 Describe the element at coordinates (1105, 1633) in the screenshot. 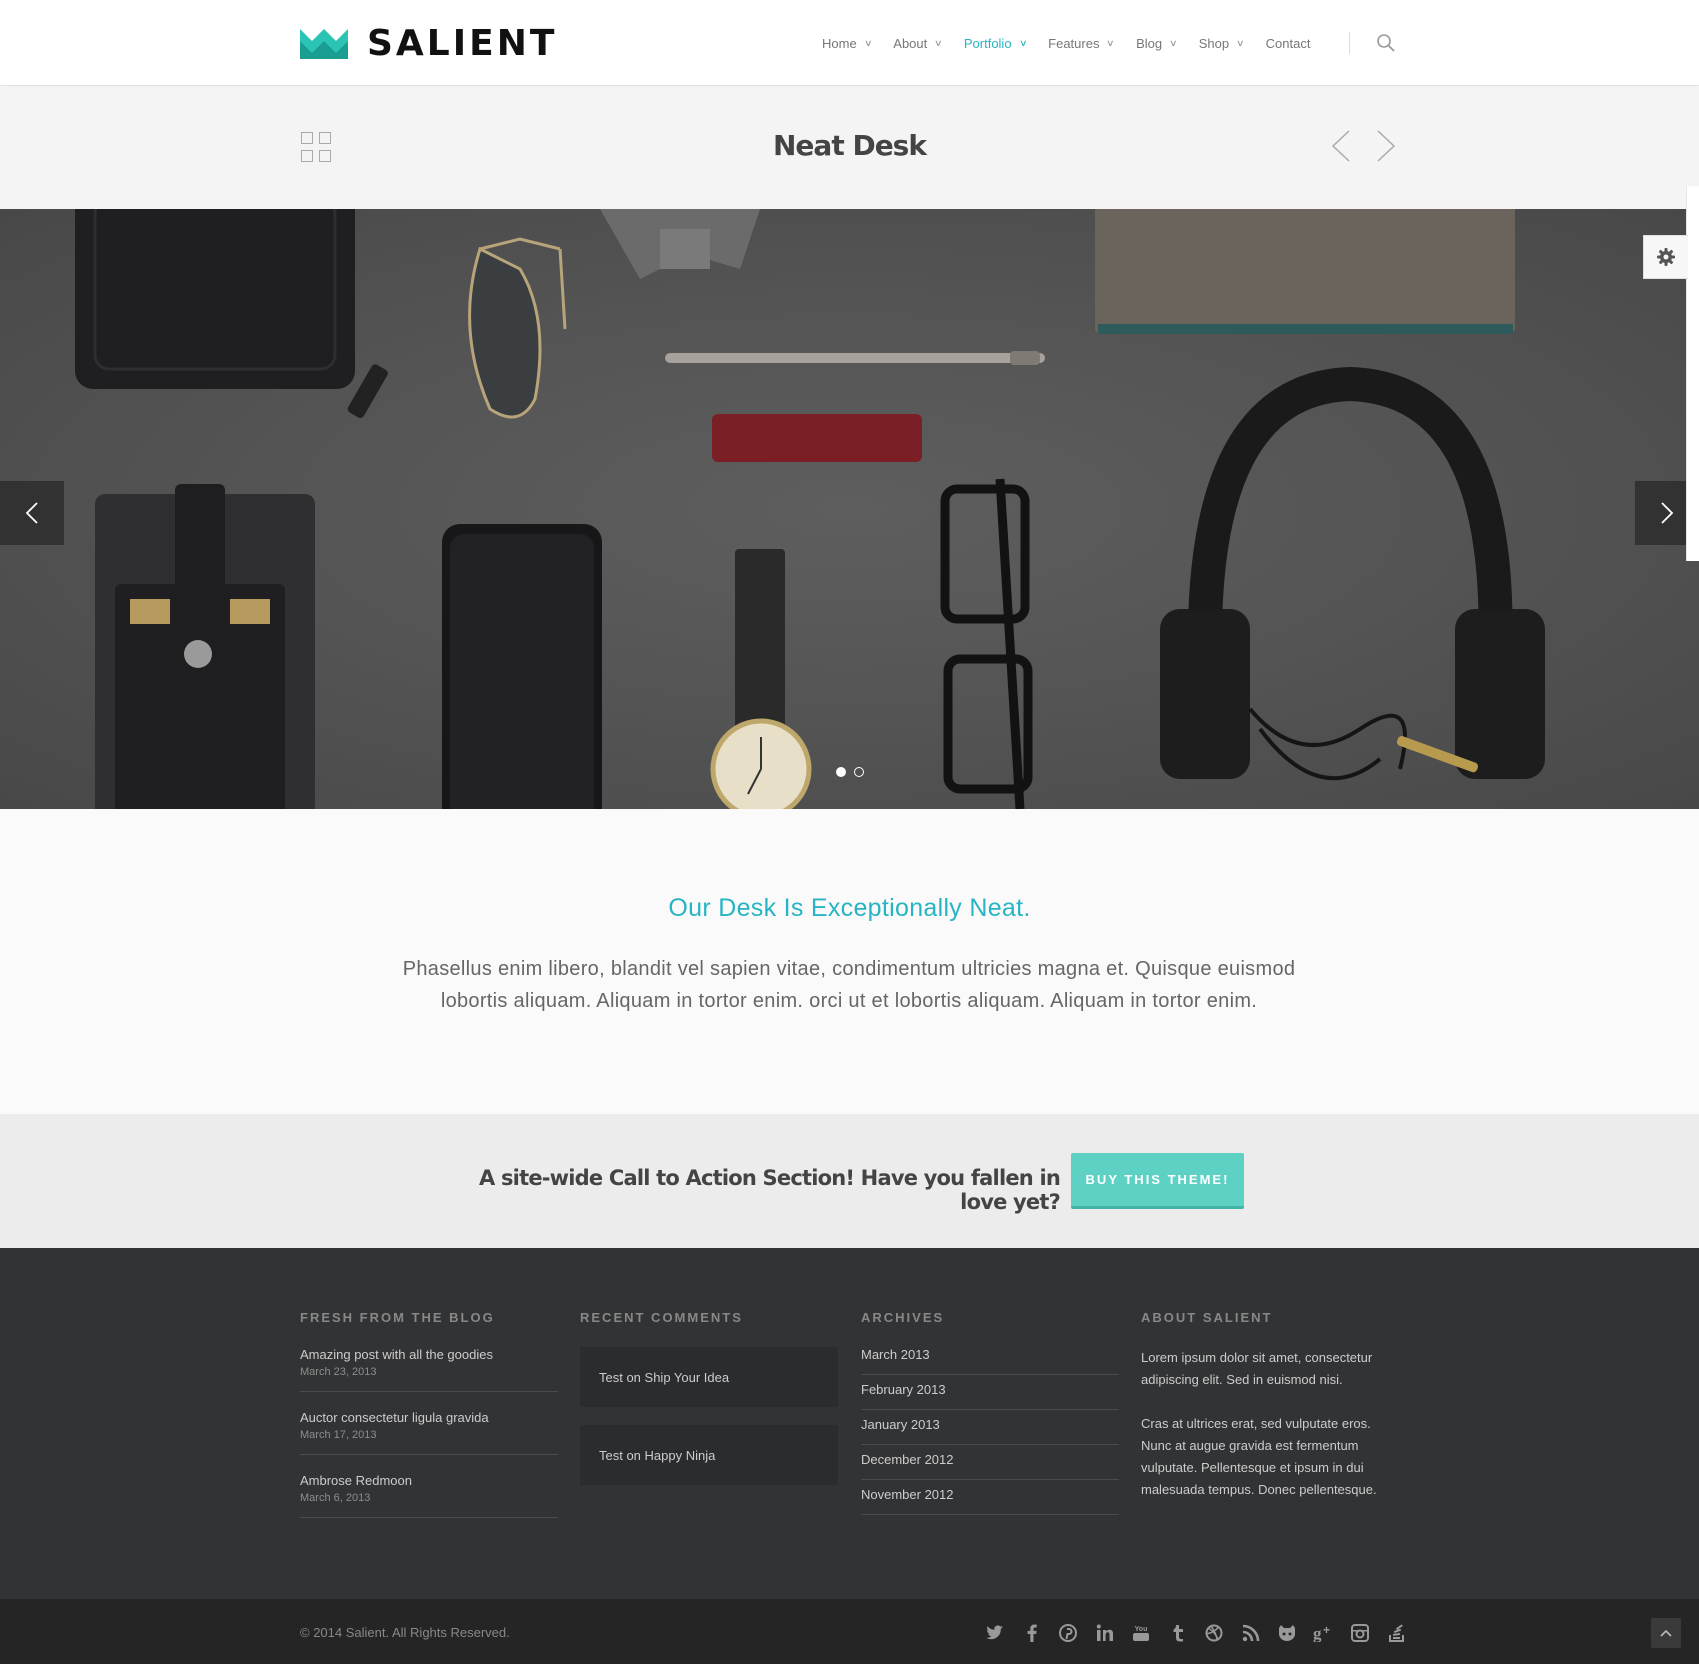

I see `linkedin-icon` at that location.